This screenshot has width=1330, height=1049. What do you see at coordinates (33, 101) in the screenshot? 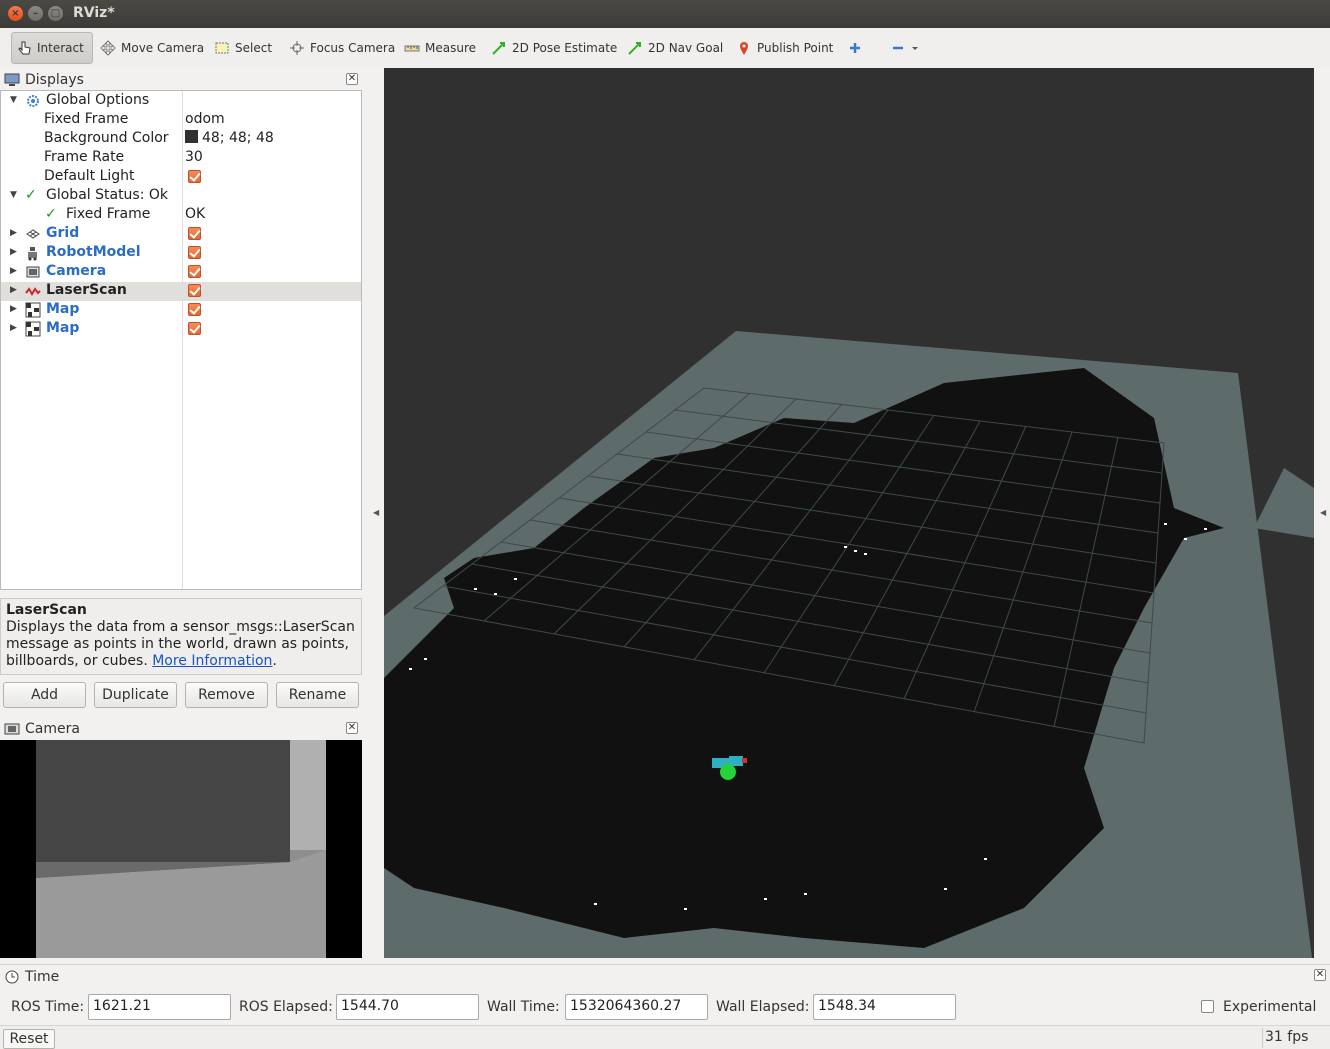
I see `gear-icon` at bounding box center [33, 101].